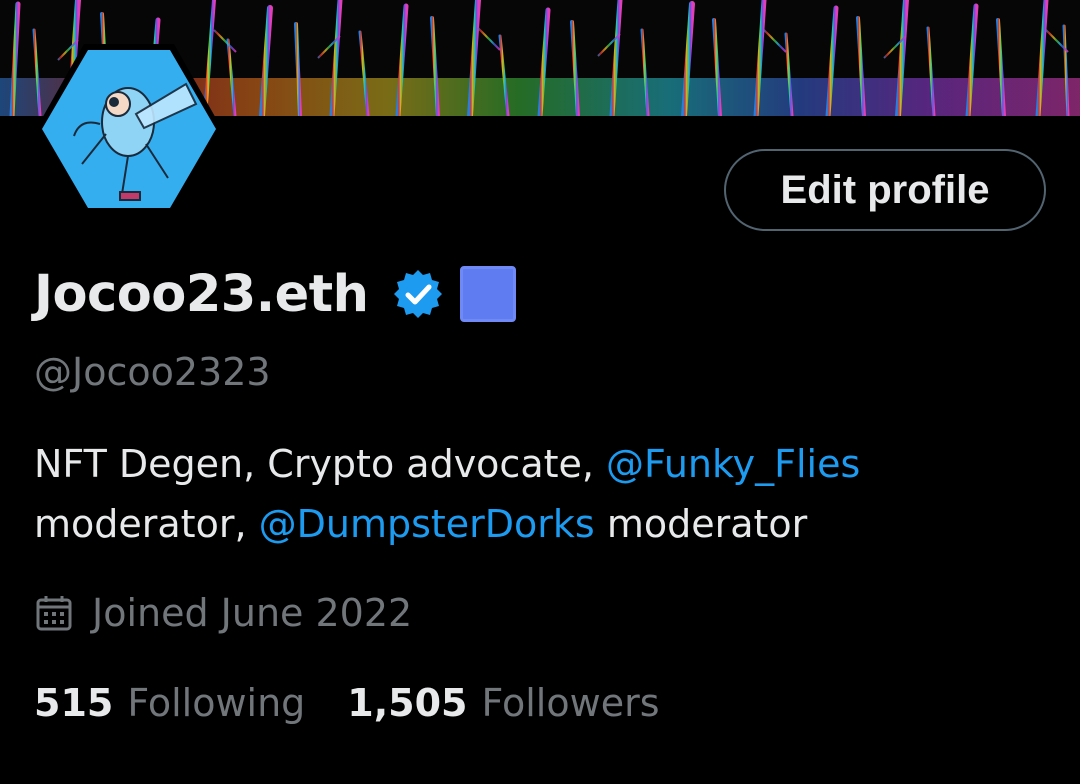 The image size is (1080, 784). Describe the element at coordinates (407, 703) in the screenshot. I see `followers-count: 1,505` at that location.